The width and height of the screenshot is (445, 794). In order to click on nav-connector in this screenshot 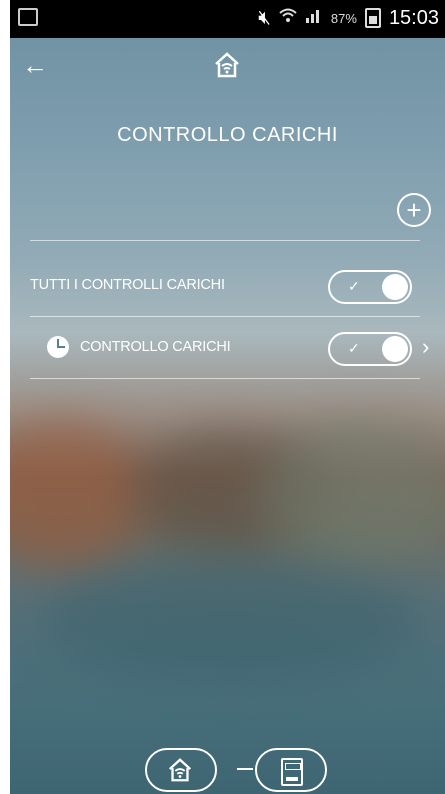, I will do `click(245, 769)`.